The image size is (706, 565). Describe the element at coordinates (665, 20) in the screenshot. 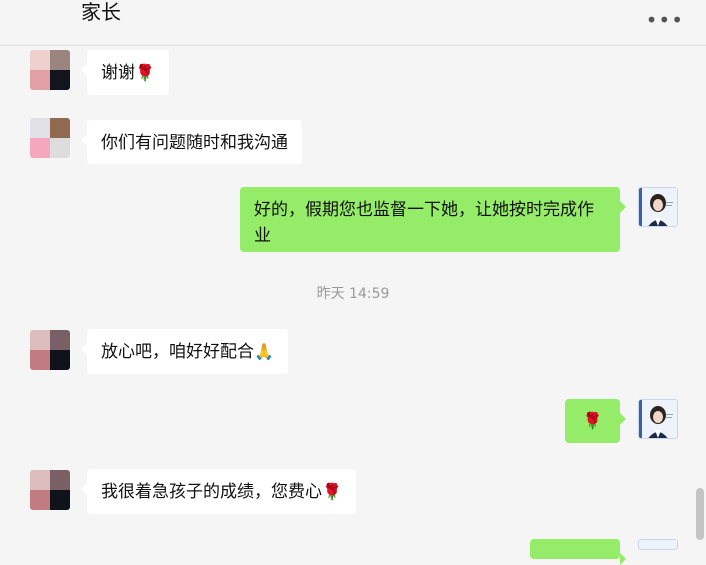

I see `more-options-icon: •••` at that location.